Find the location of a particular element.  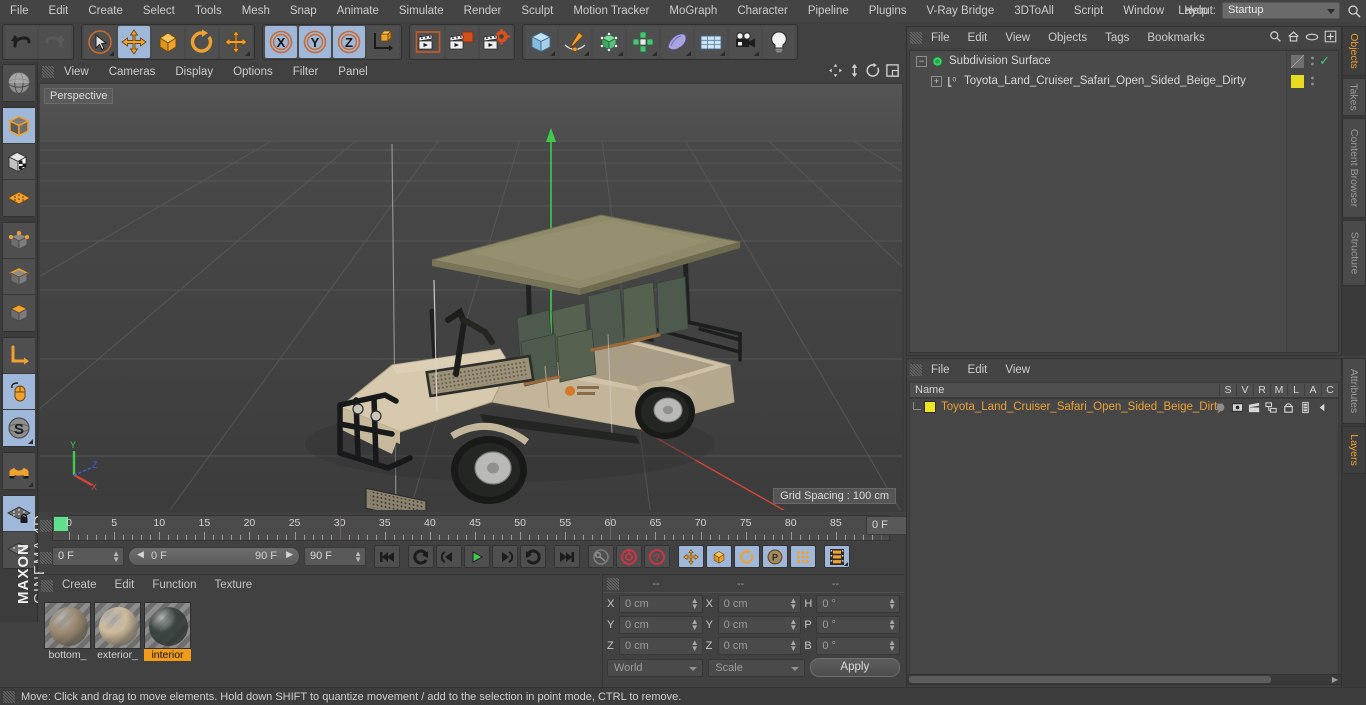

add-deformer-button is located at coordinates (643, 42).